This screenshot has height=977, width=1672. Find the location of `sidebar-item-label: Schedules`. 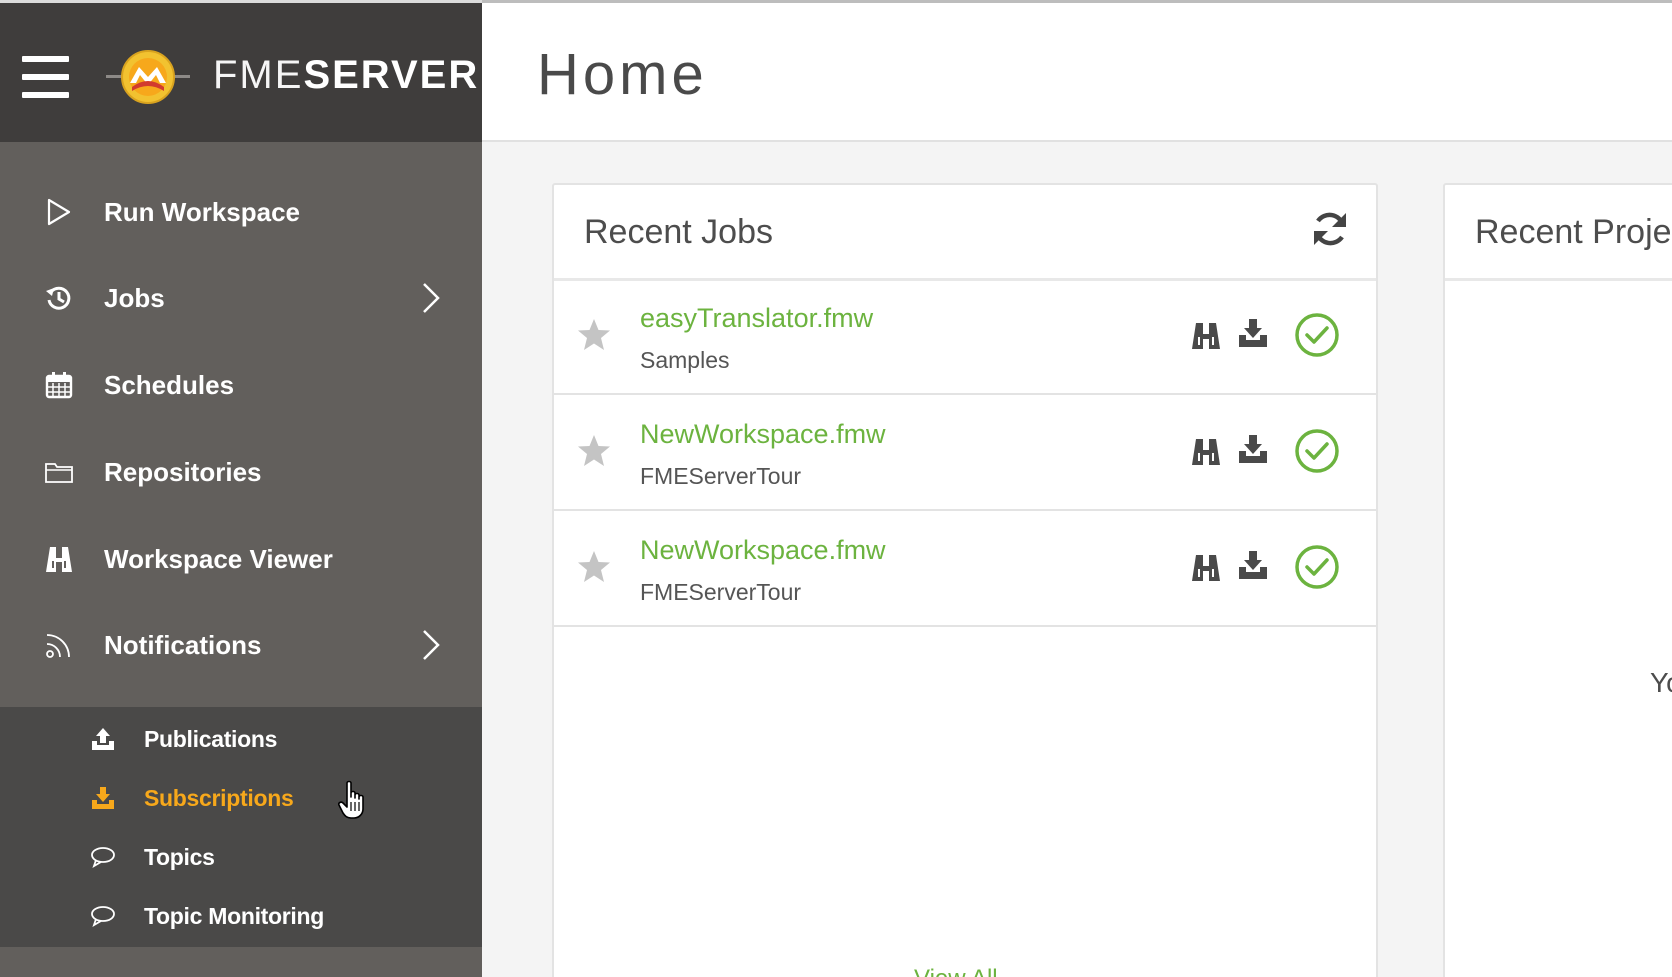

sidebar-item-label: Schedules is located at coordinates (169, 385).